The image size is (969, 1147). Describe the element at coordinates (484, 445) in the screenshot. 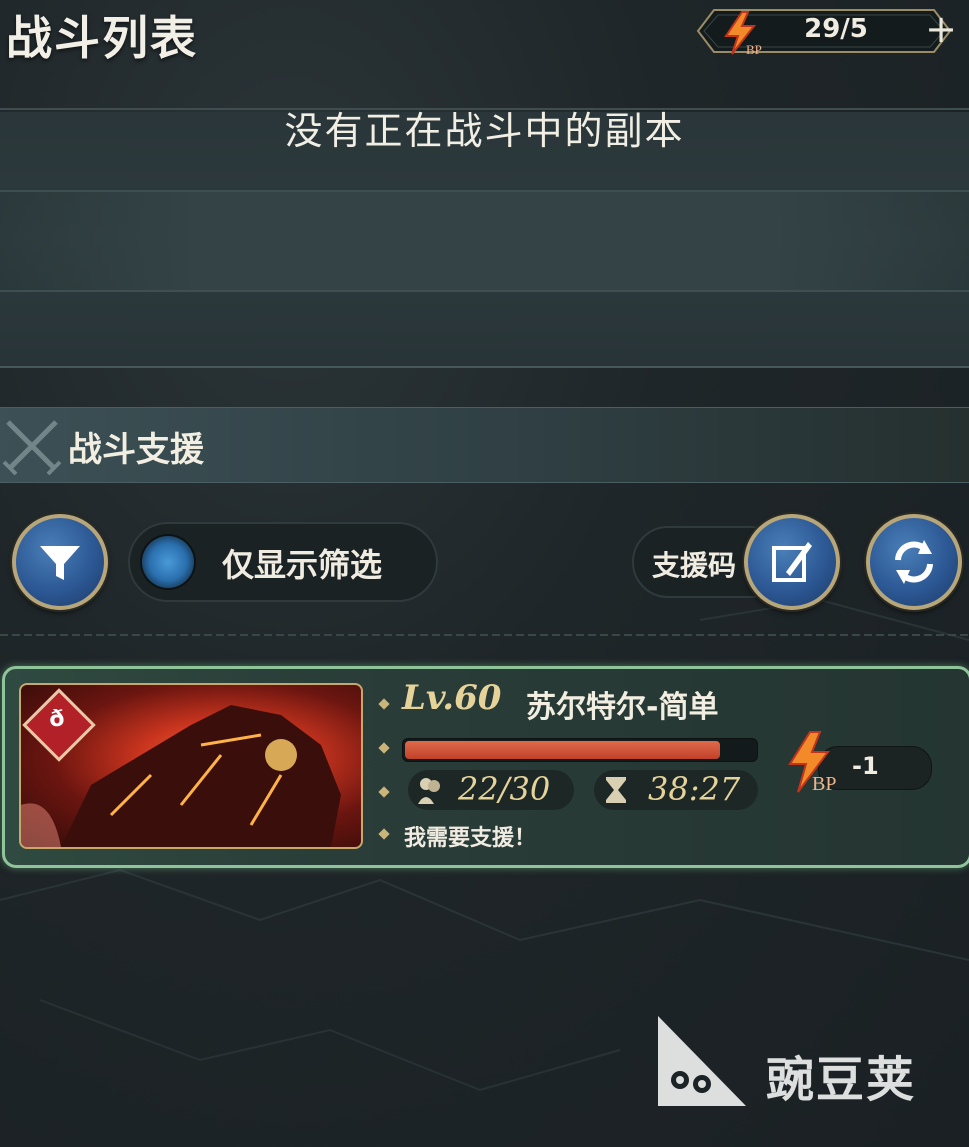

I see `support-section-header: 战斗支援` at that location.